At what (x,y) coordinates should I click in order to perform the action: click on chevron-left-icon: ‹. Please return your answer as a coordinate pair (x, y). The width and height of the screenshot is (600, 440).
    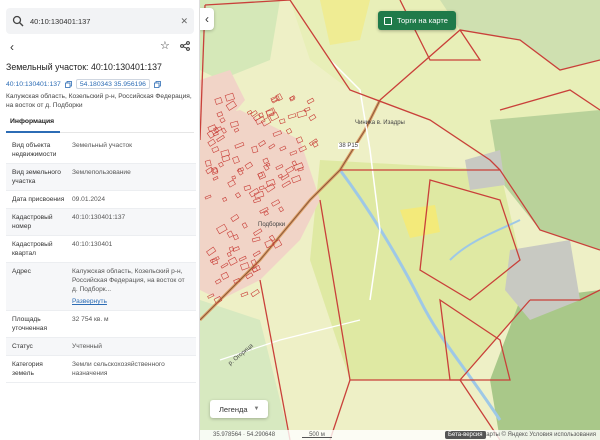
    Looking at the image, I should click on (207, 19).